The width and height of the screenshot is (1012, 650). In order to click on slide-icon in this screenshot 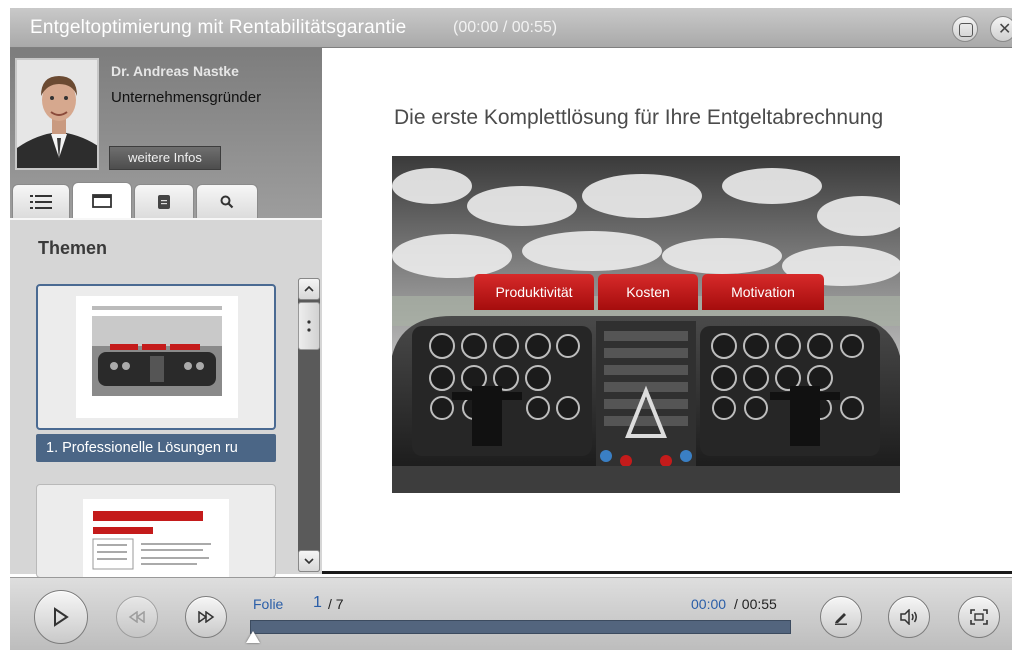, I will do `click(102, 200)`.